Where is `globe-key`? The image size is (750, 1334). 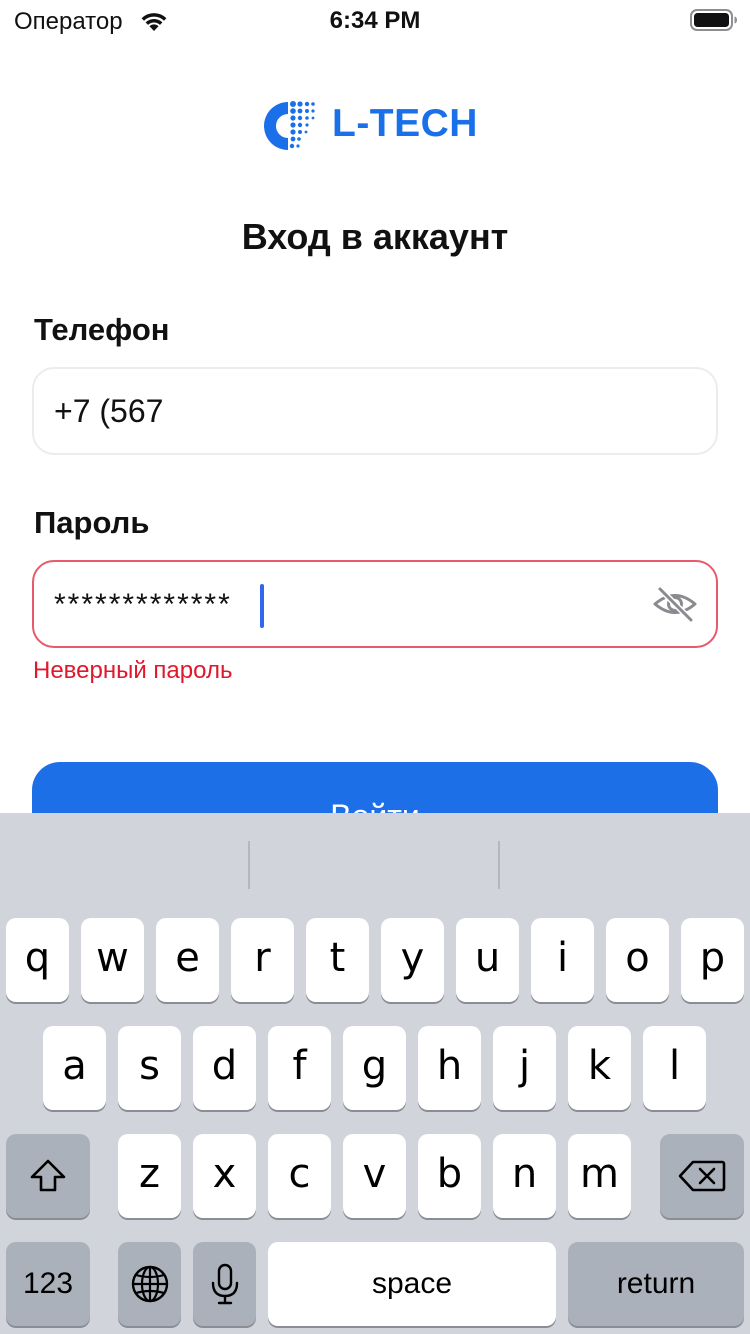 globe-key is located at coordinates (149, 1284).